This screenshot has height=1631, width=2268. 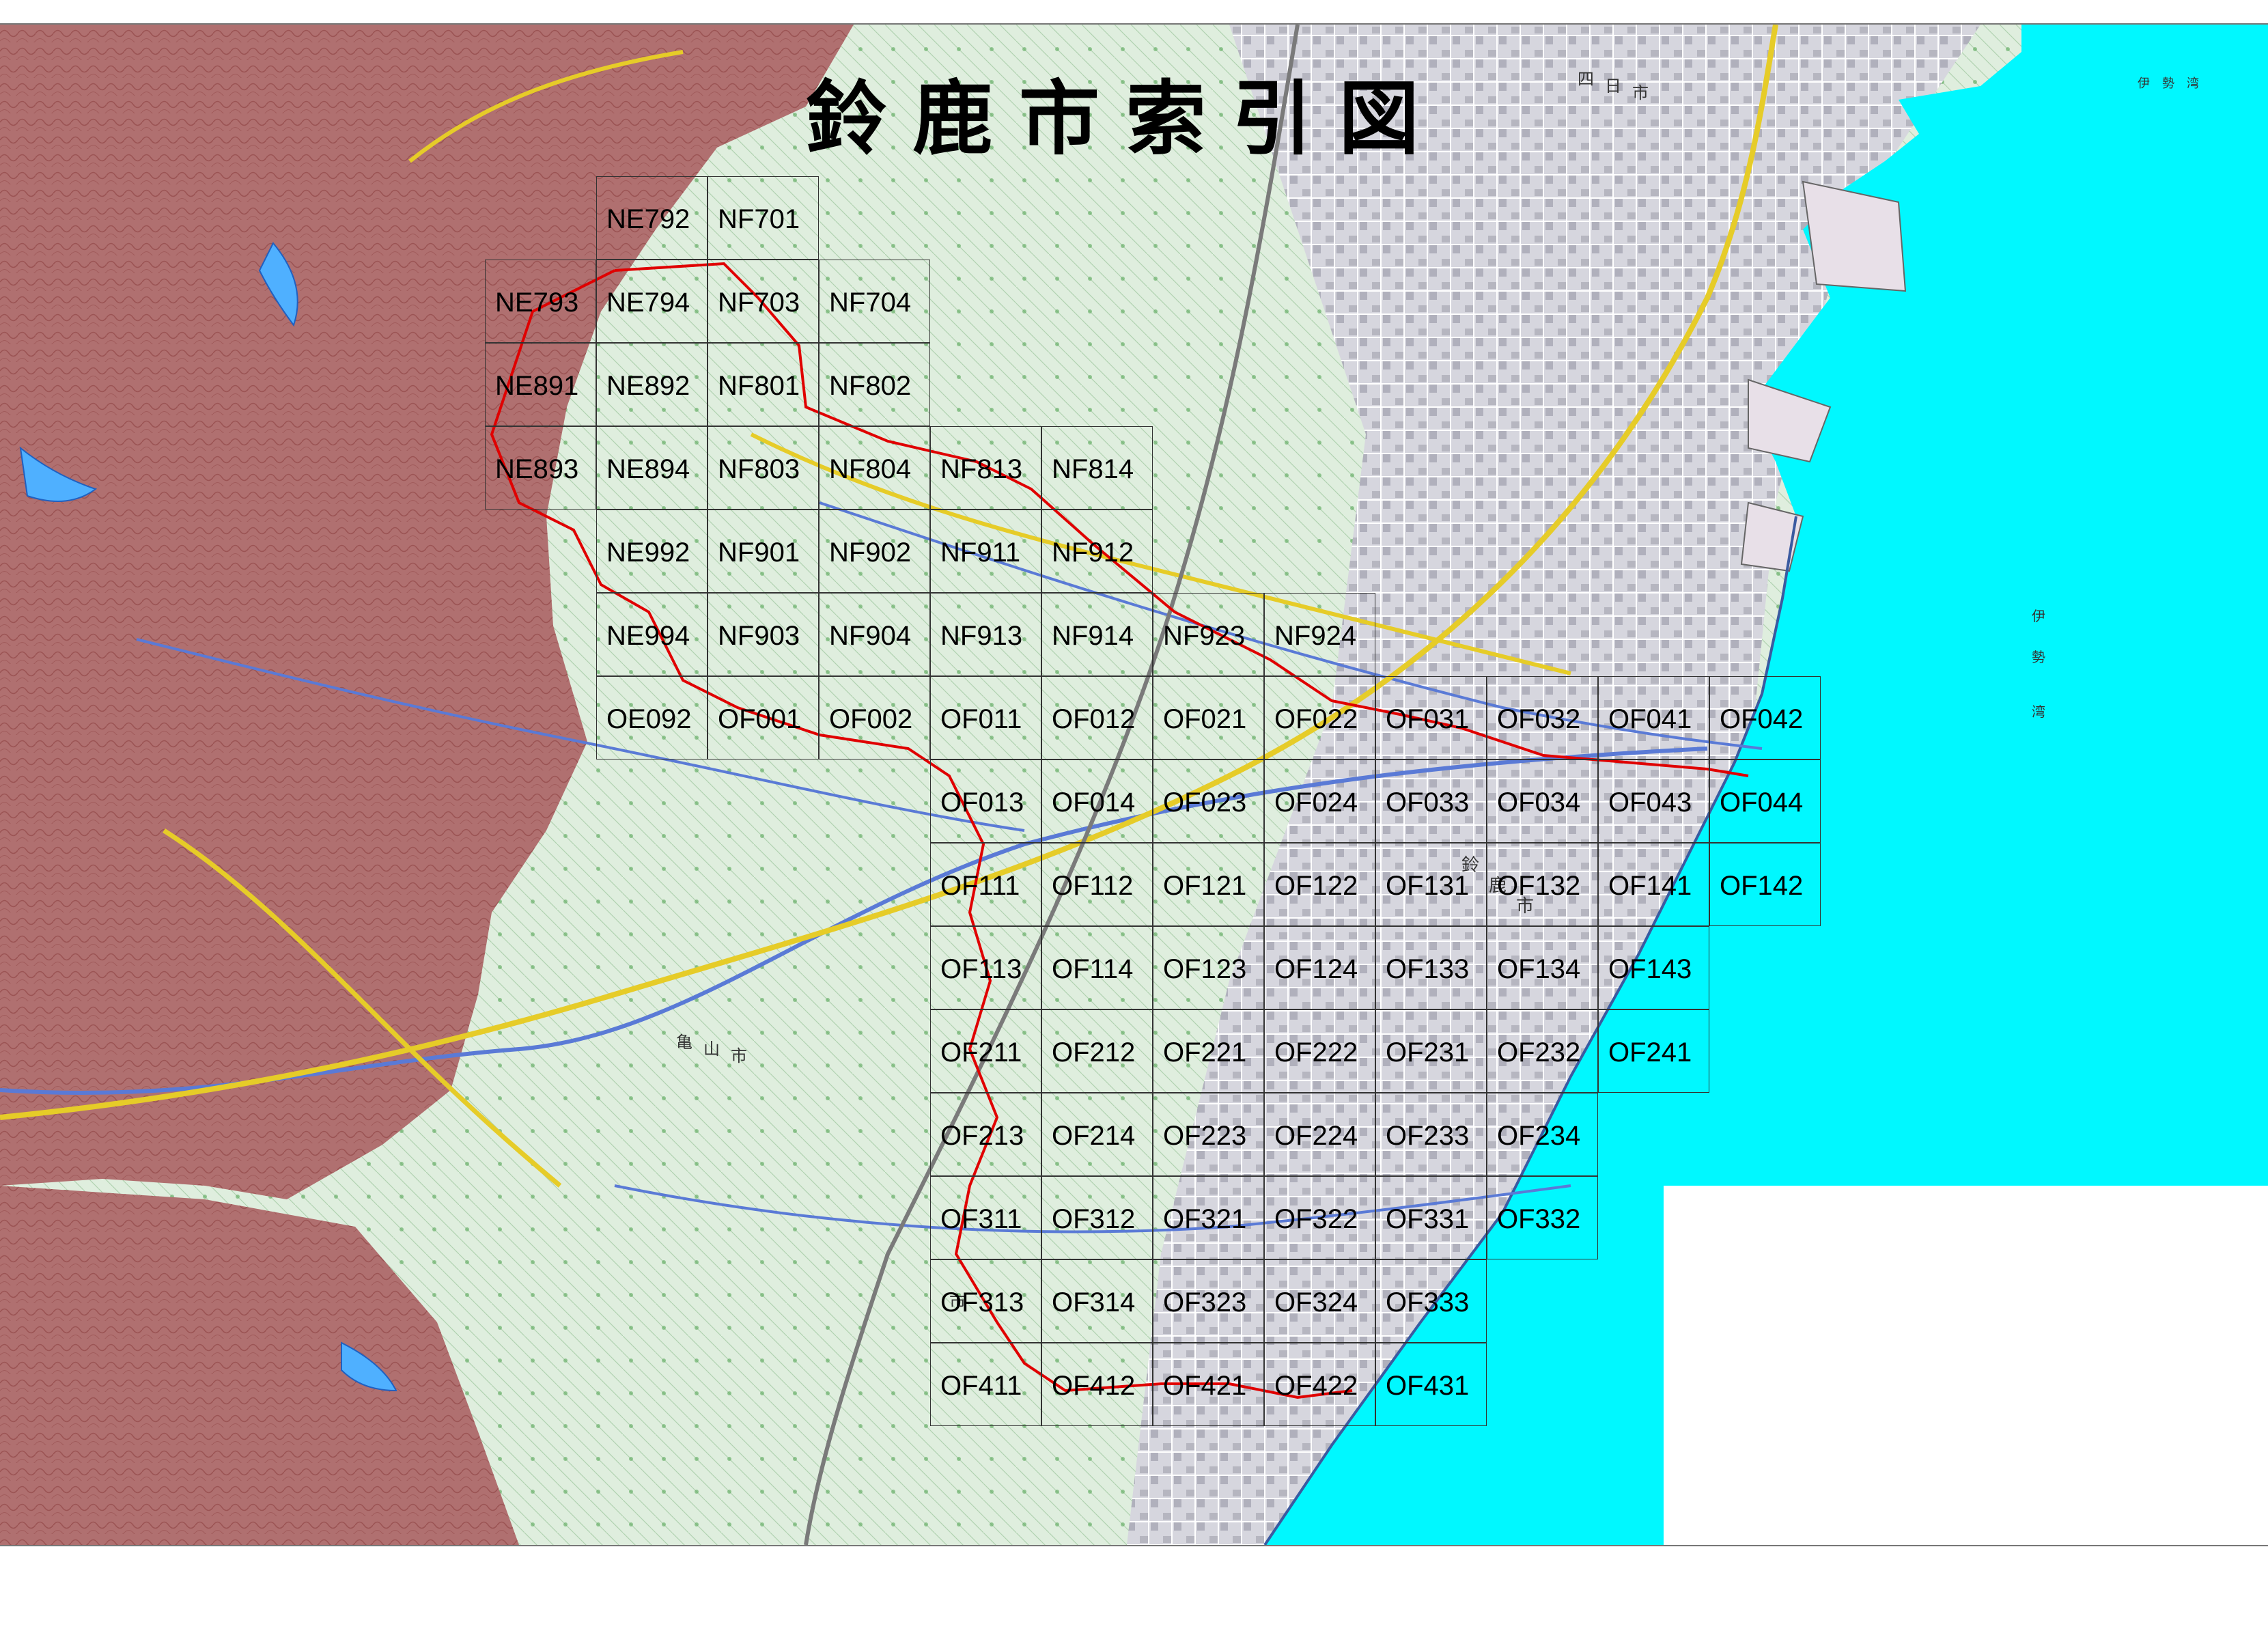 What do you see at coordinates (1431, 1384) in the screenshot?
I see `sheet-cell: OF431` at bounding box center [1431, 1384].